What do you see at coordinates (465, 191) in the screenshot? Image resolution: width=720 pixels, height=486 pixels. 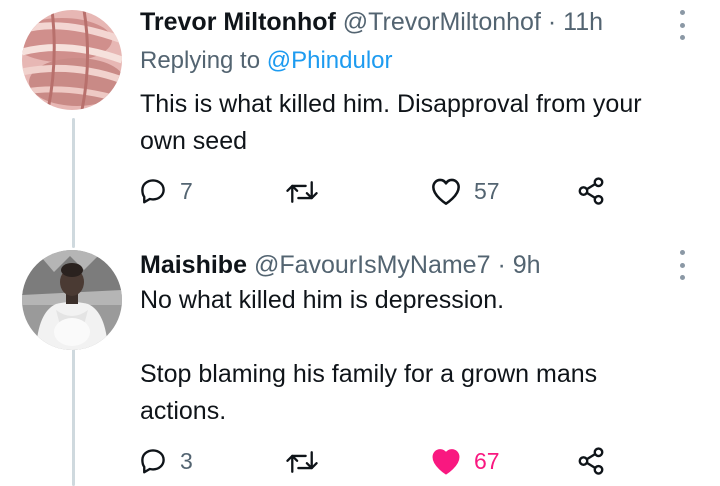 I see `like-button: 57` at bounding box center [465, 191].